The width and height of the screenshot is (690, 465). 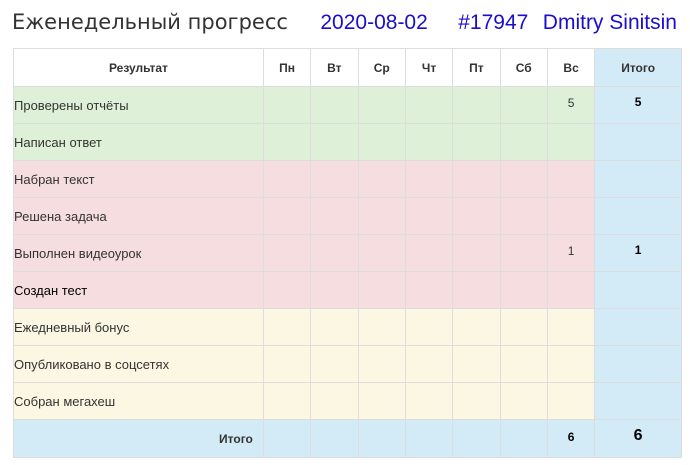 I want to click on column-header-sat: Сб, so click(x=523, y=67).